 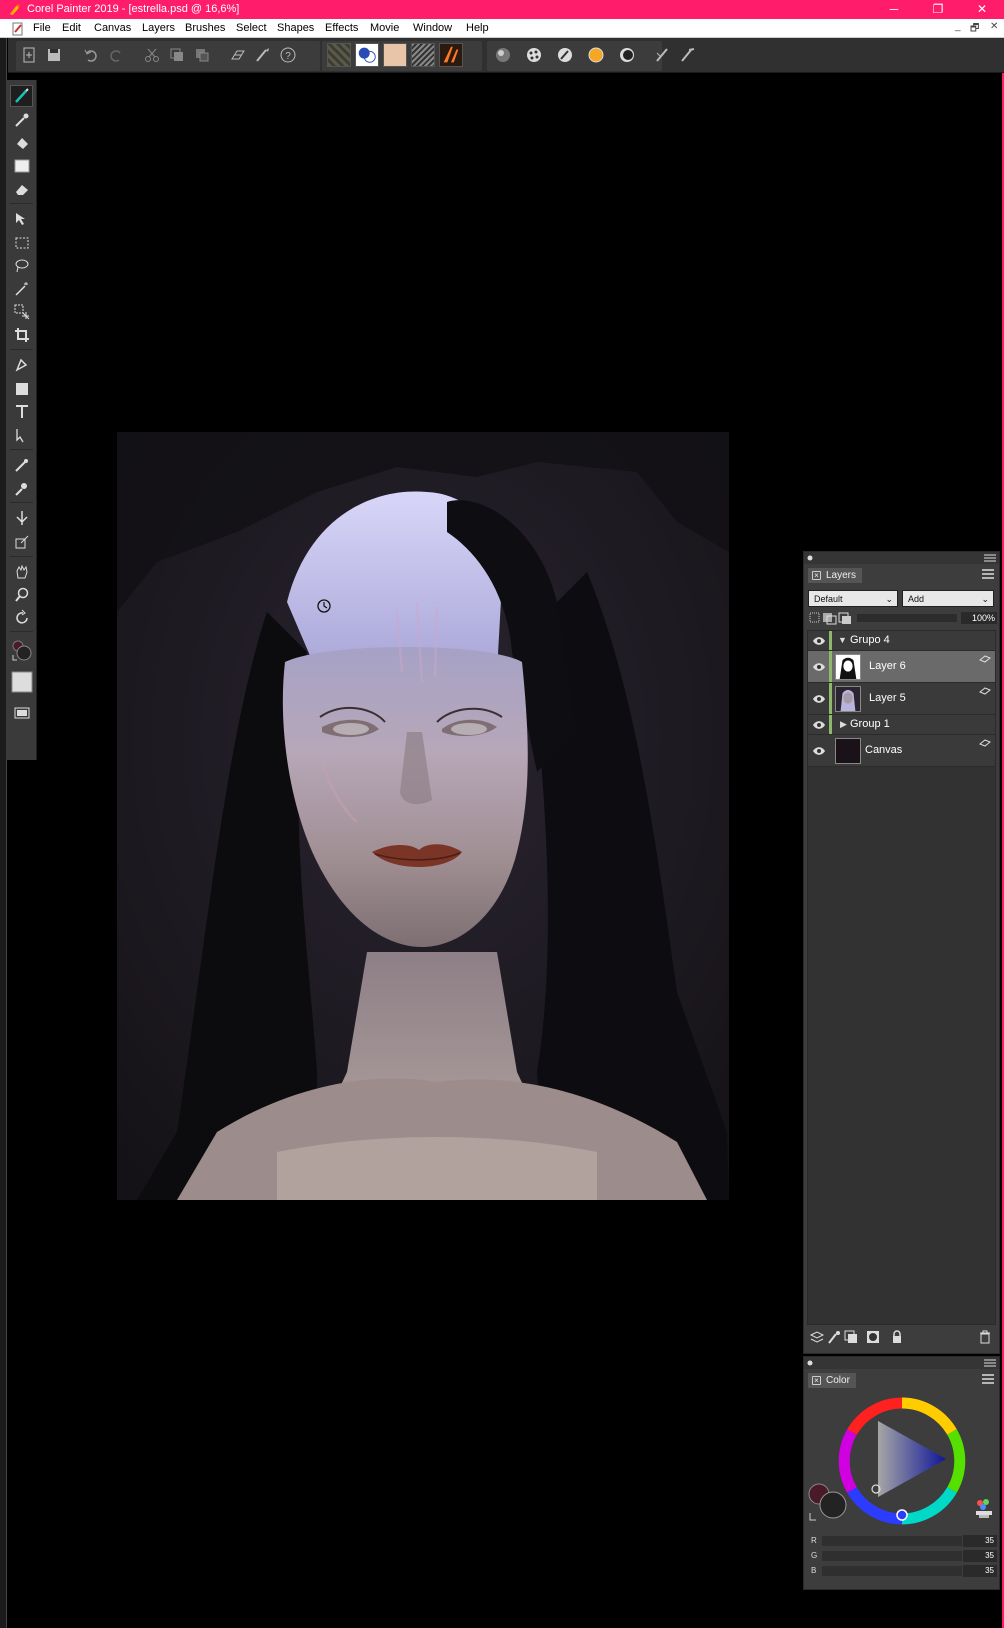 What do you see at coordinates (158, 28) in the screenshot?
I see `menu-layers: Layers` at bounding box center [158, 28].